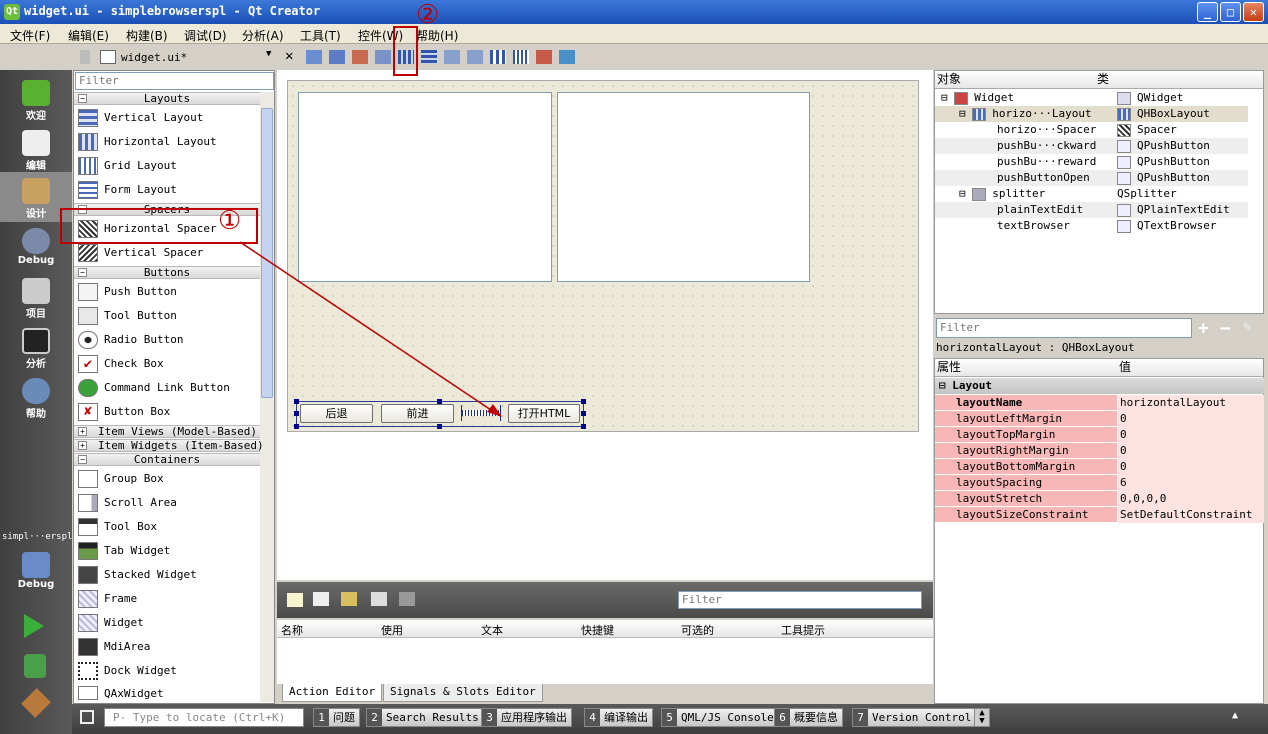 The image size is (1268, 734). Describe the element at coordinates (494, 410) in the screenshot. I see `annotation-arrow-head` at that location.